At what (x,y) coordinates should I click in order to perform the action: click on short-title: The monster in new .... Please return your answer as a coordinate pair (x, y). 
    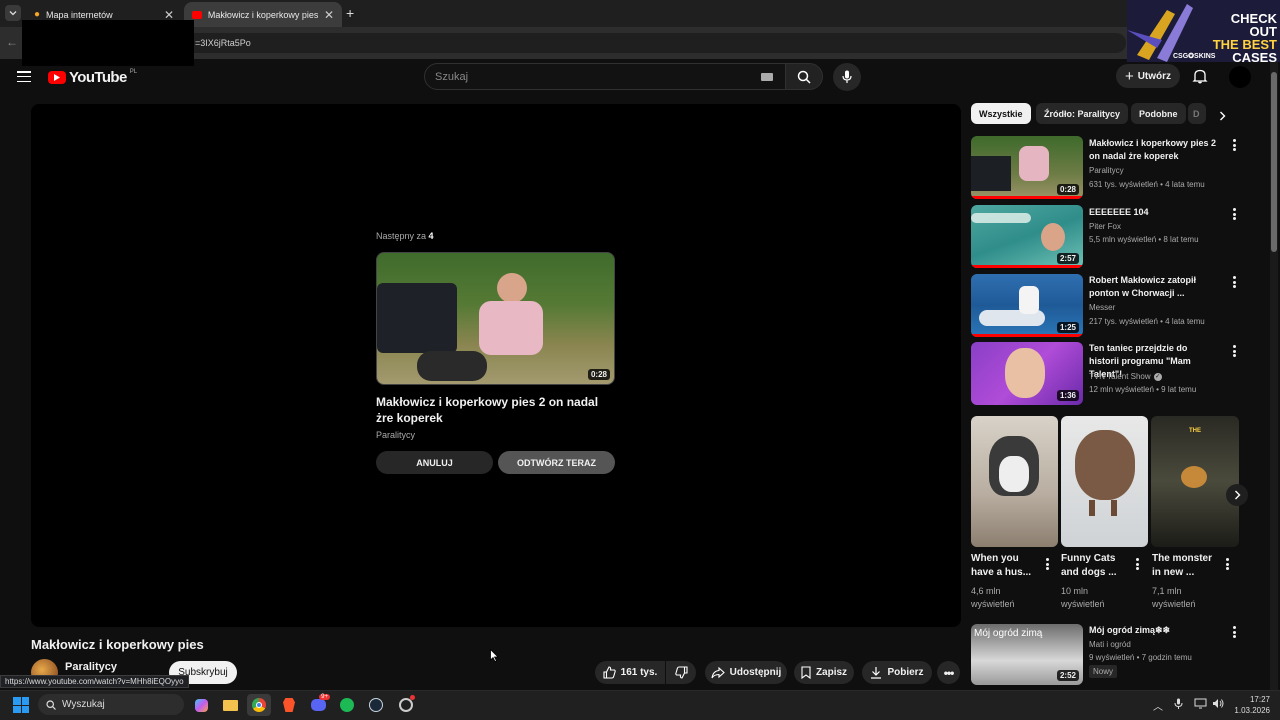
    Looking at the image, I should click on (1183, 566).